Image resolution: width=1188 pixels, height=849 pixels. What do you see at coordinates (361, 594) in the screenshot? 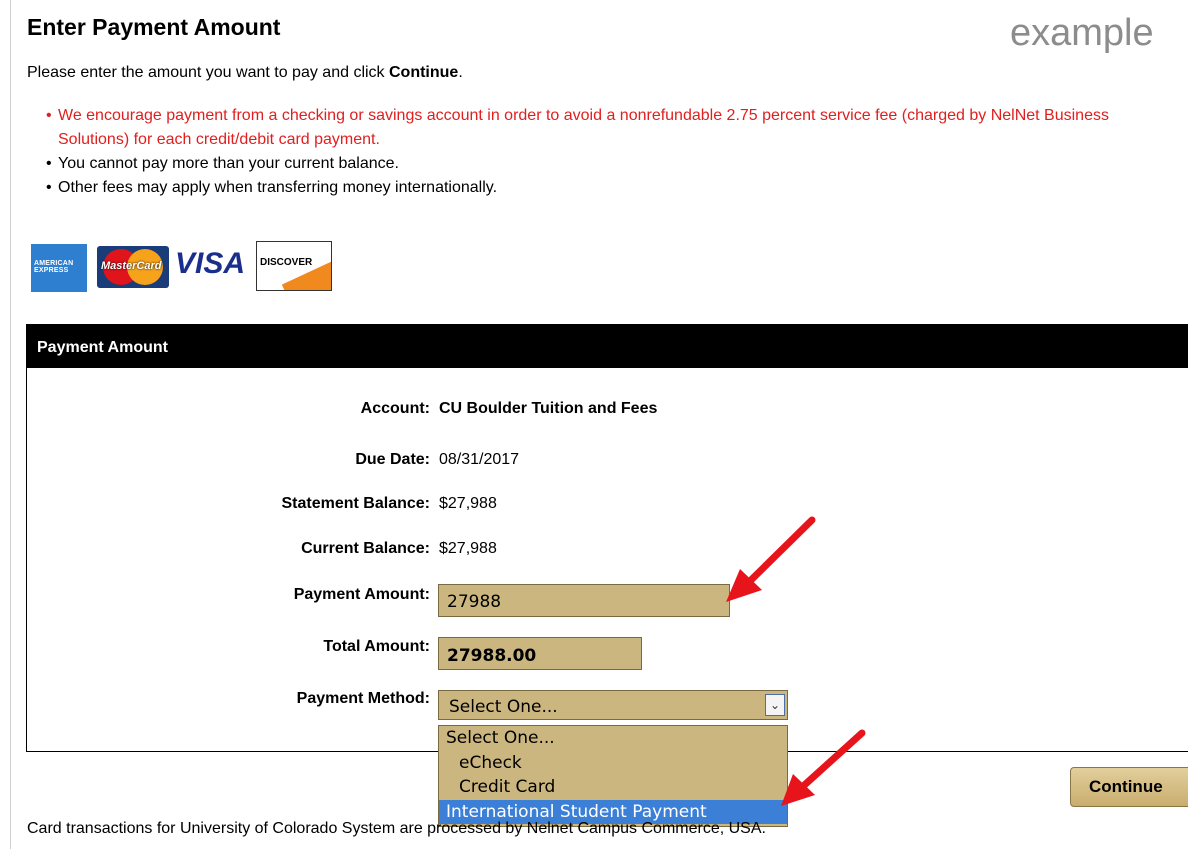
I see `payment-amount-label: Payment Amount:` at bounding box center [361, 594].